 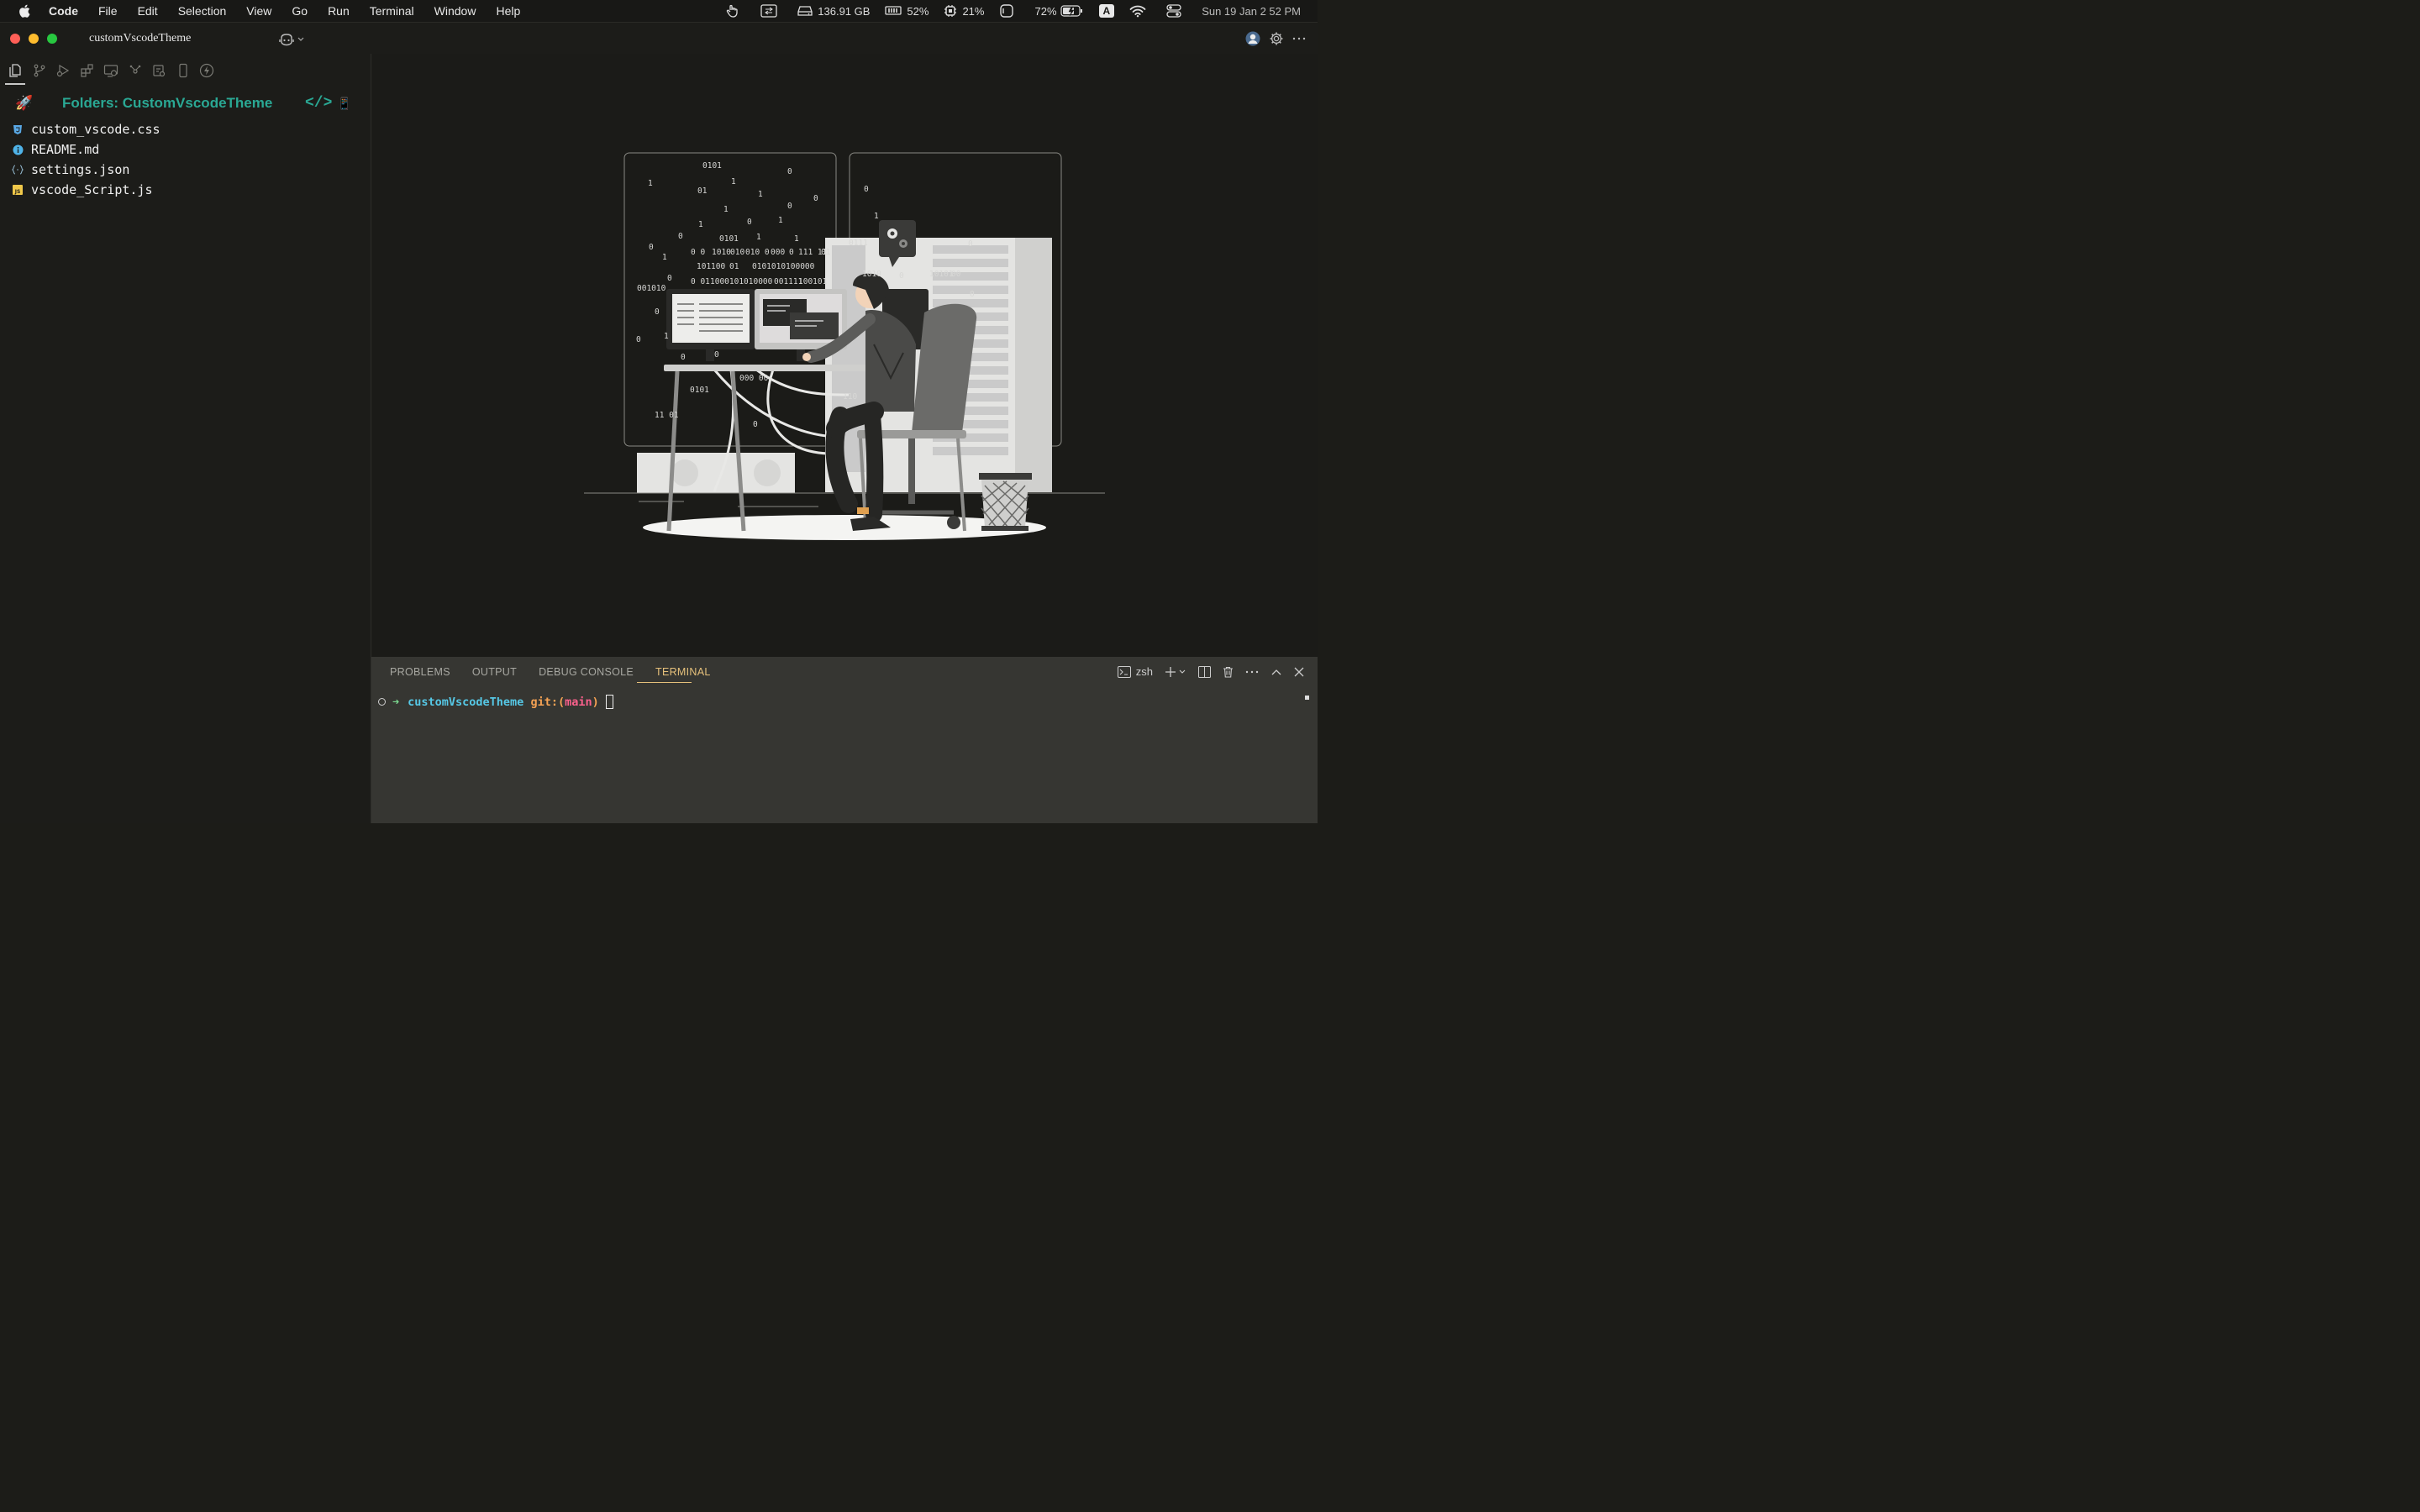 I want to click on json-braces-icon, so click(x=18, y=170).